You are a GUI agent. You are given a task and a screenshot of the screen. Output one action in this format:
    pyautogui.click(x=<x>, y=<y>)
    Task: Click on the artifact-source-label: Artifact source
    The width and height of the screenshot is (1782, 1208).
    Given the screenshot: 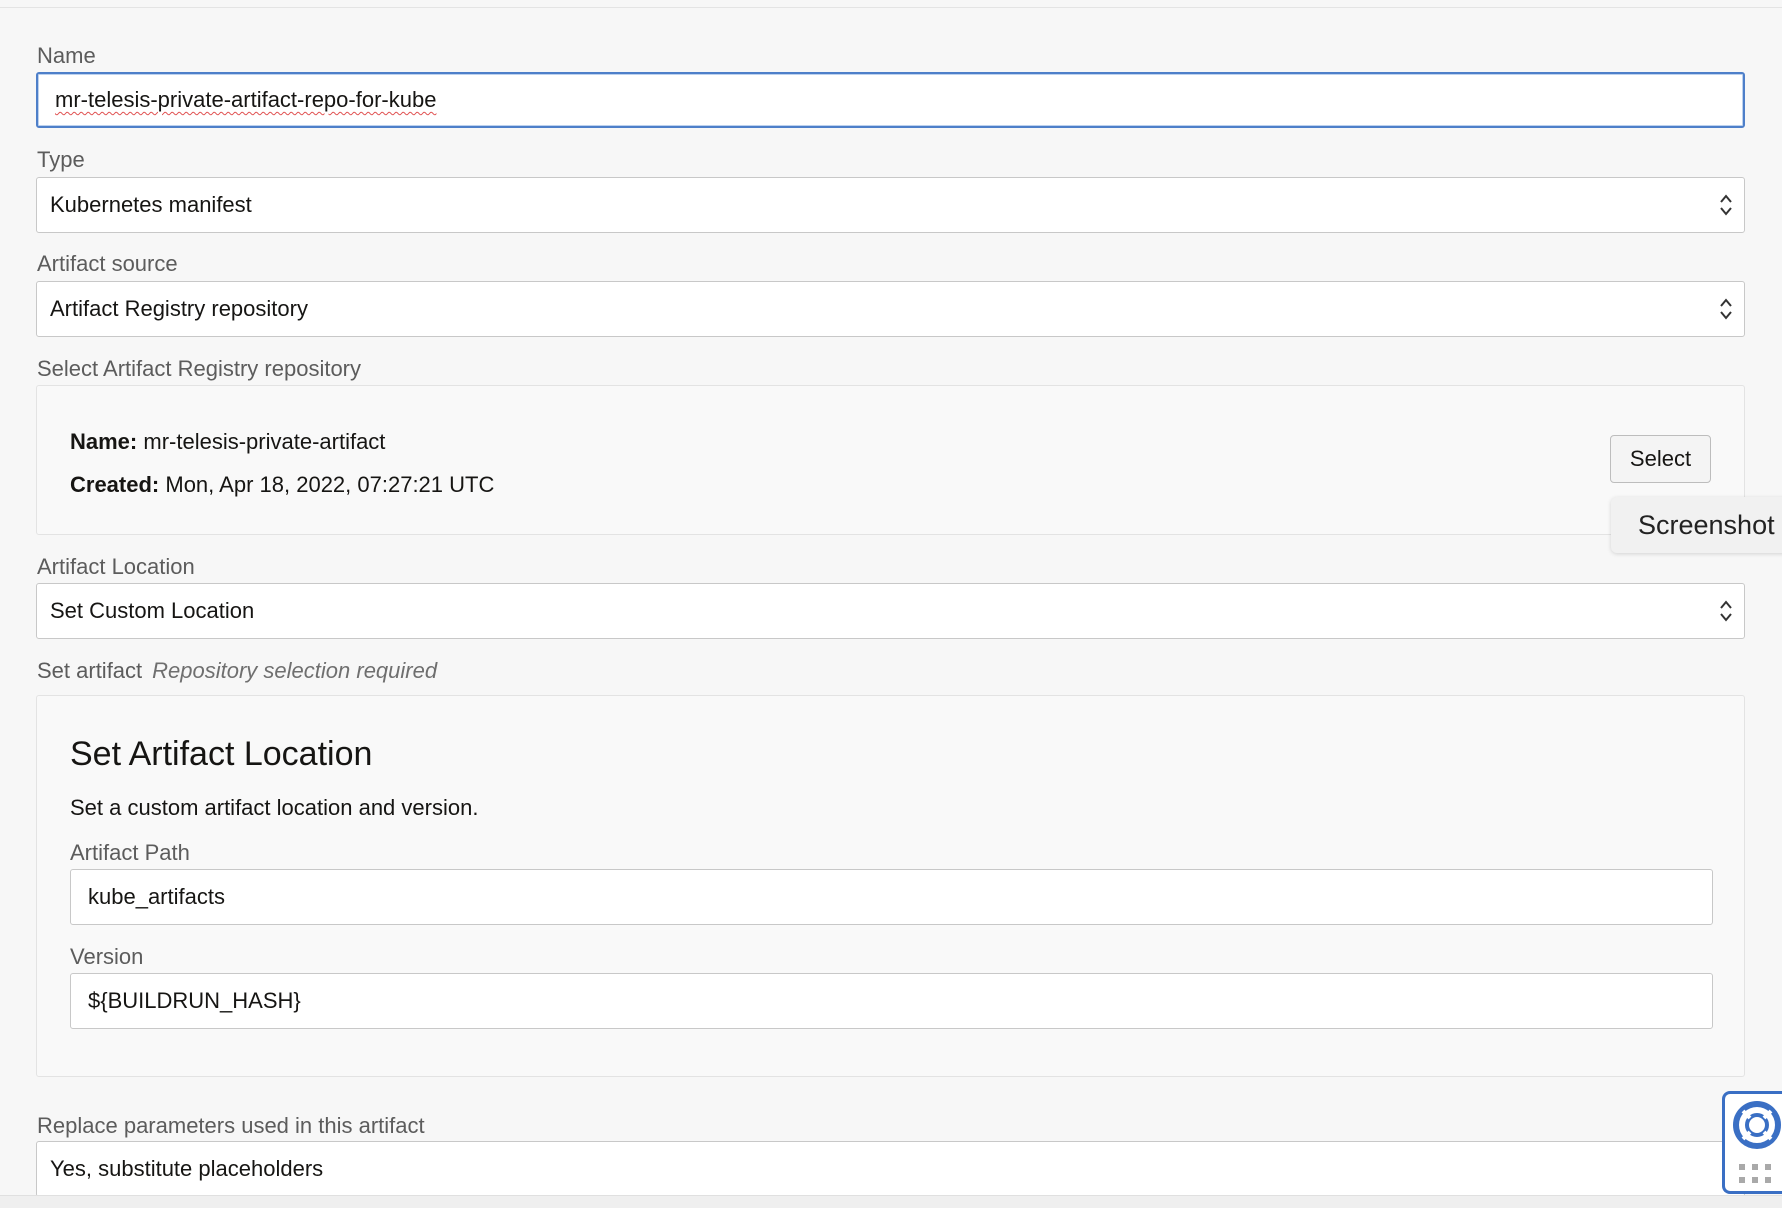 What is the action you would take?
    pyautogui.click(x=107, y=263)
    